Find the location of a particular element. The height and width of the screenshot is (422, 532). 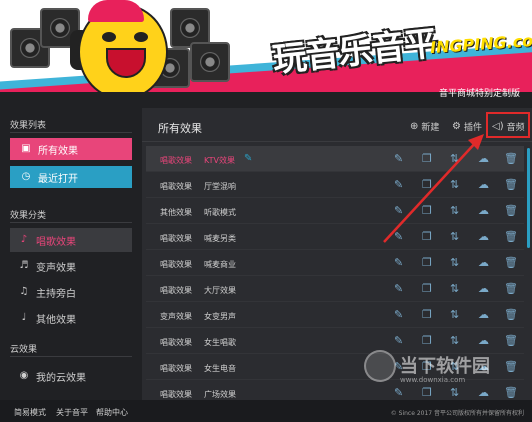

table-row: 唱歌效果 喊麦商业 ✎ ❐ ⇅ ☁ 🗑 is located at coordinates (335, 263).